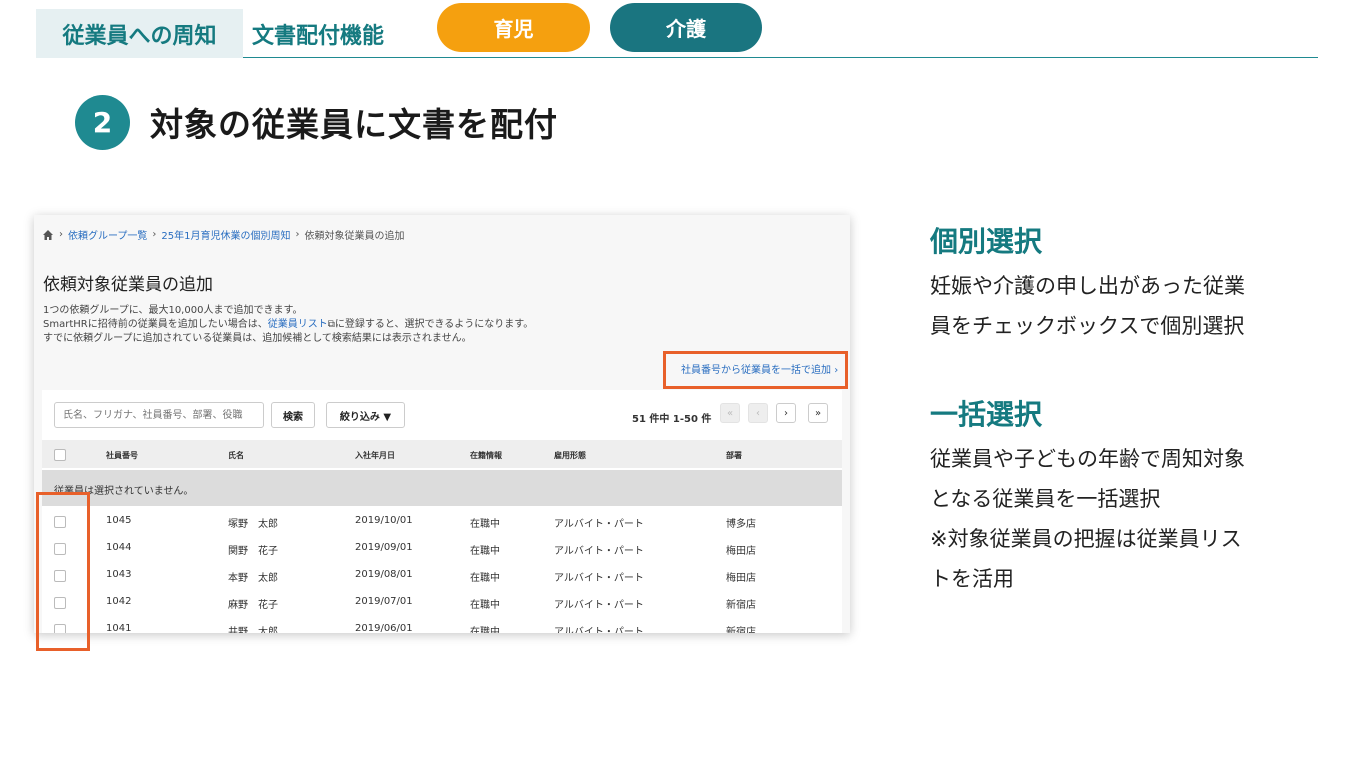 Image resolution: width=1360 pixels, height=765 pixels. I want to click on breadcrumb: › 依頼グループ一覧 › 25年1月育児休業の個別周知 › 依頼対象従業員の追加, so click(223, 234).